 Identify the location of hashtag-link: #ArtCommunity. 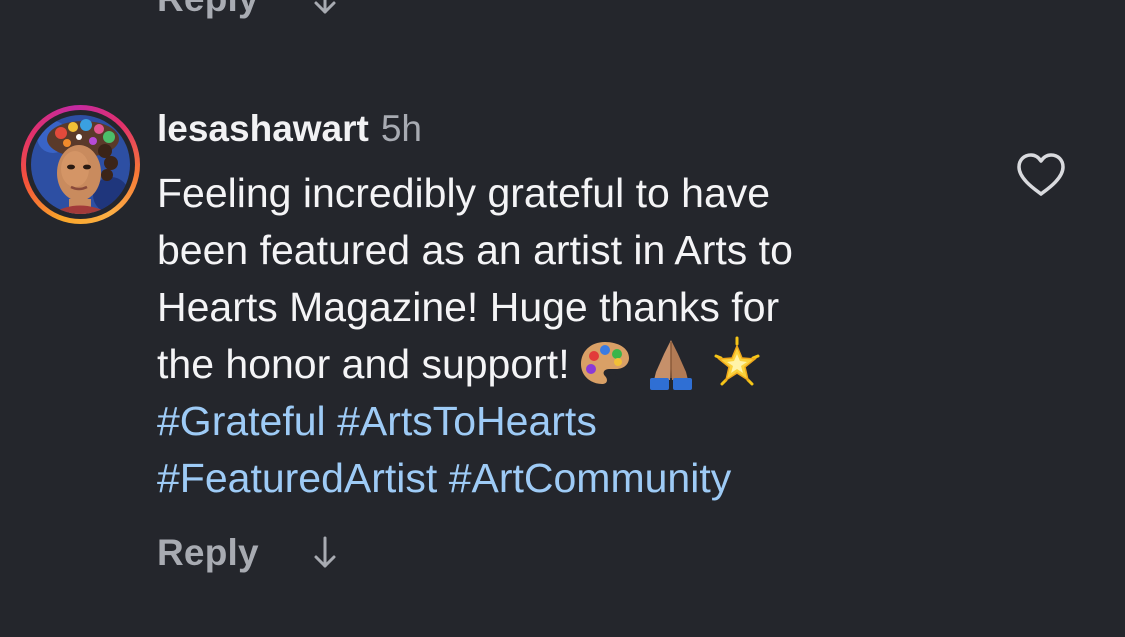
(590, 478).